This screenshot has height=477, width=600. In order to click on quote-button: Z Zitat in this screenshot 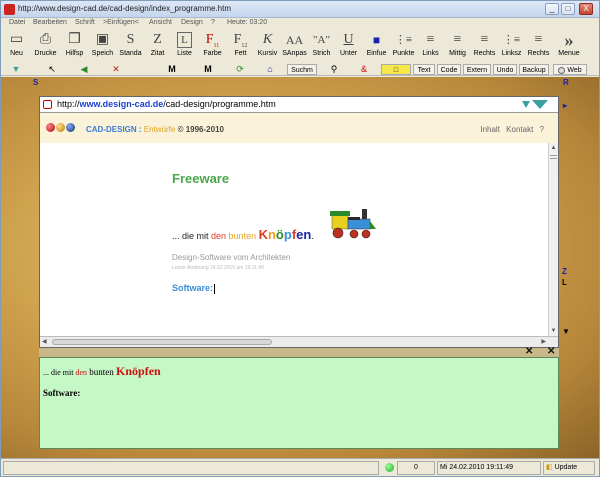, I will do `click(157, 46)`.